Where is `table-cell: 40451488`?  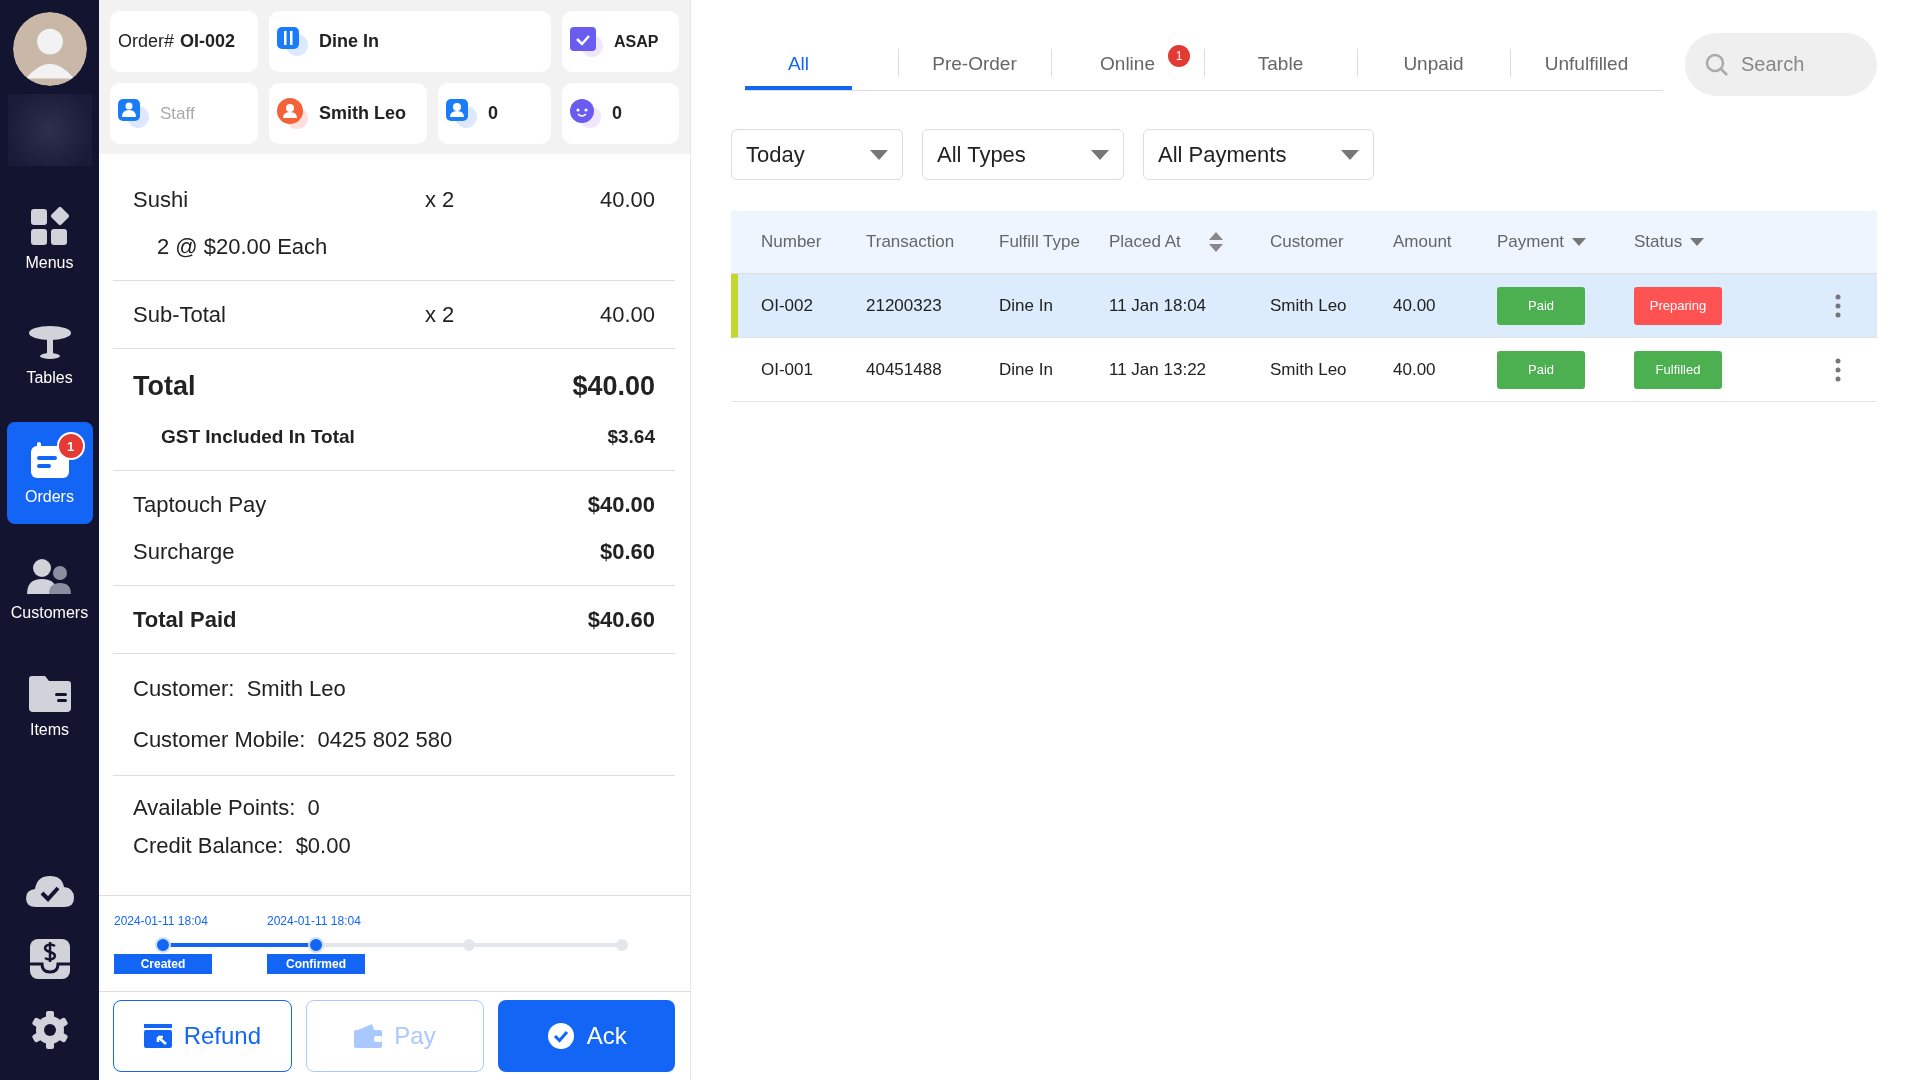
table-cell: 40451488 is located at coordinates (904, 369).